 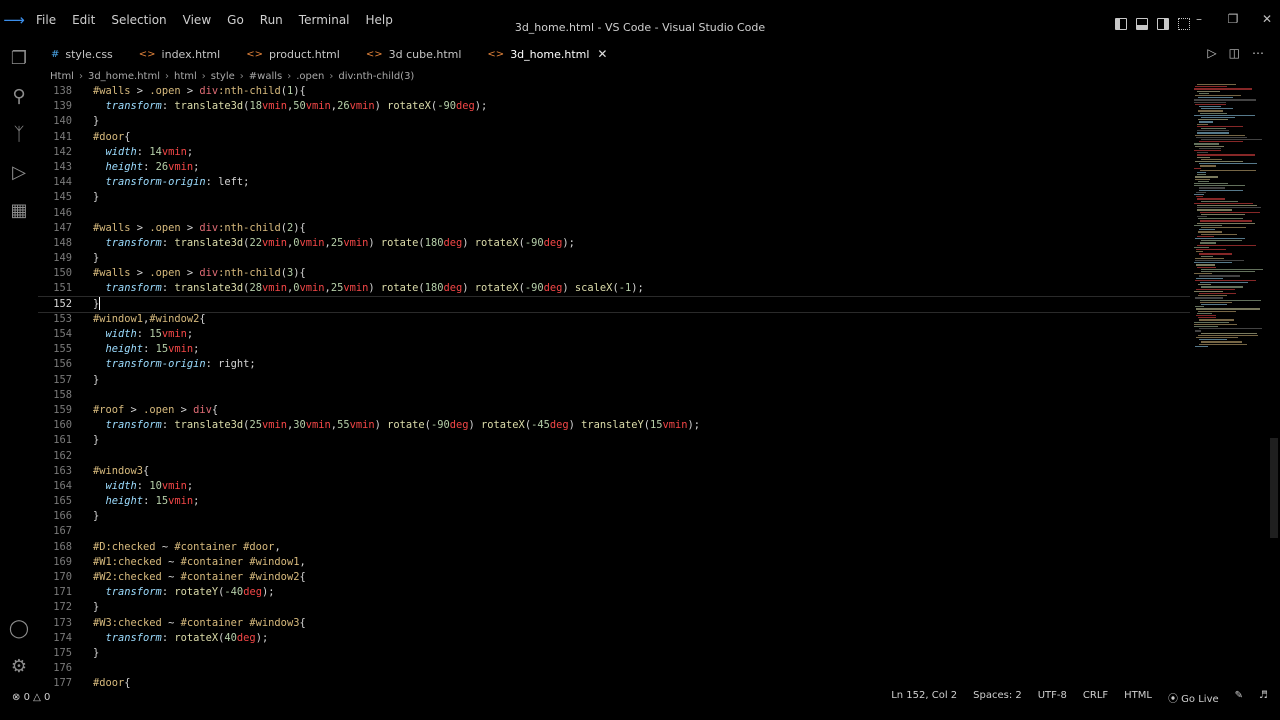 I want to click on tab-index-html: <> index.html, so click(x=179, y=54).